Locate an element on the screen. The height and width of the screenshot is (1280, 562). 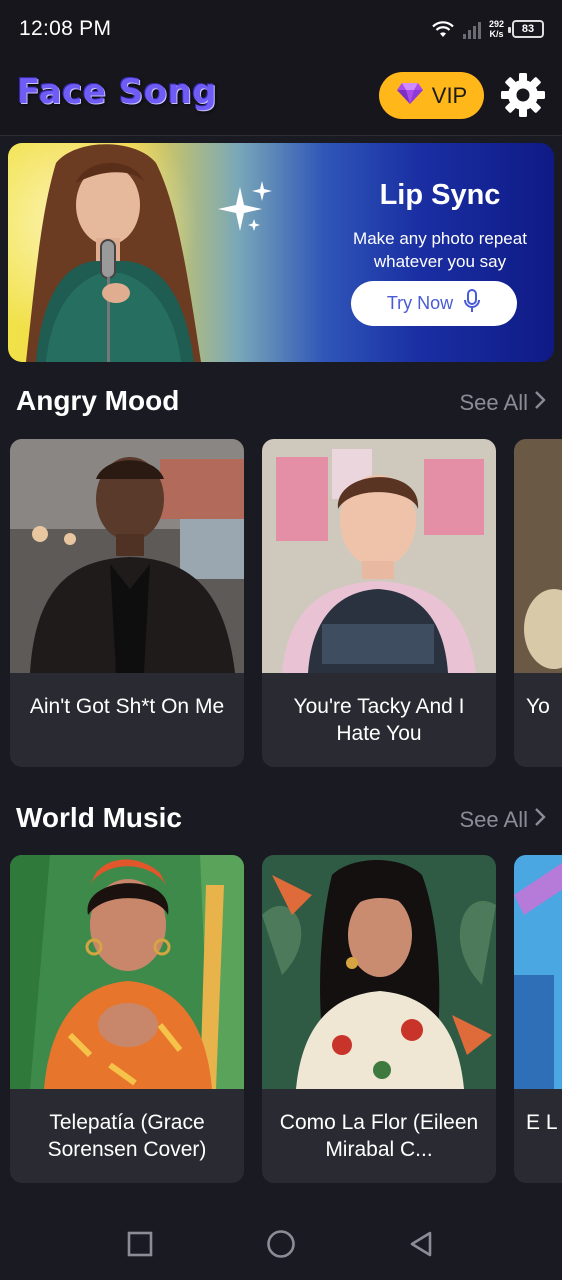
recent-apps-button is located at coordinates (140, 1246).